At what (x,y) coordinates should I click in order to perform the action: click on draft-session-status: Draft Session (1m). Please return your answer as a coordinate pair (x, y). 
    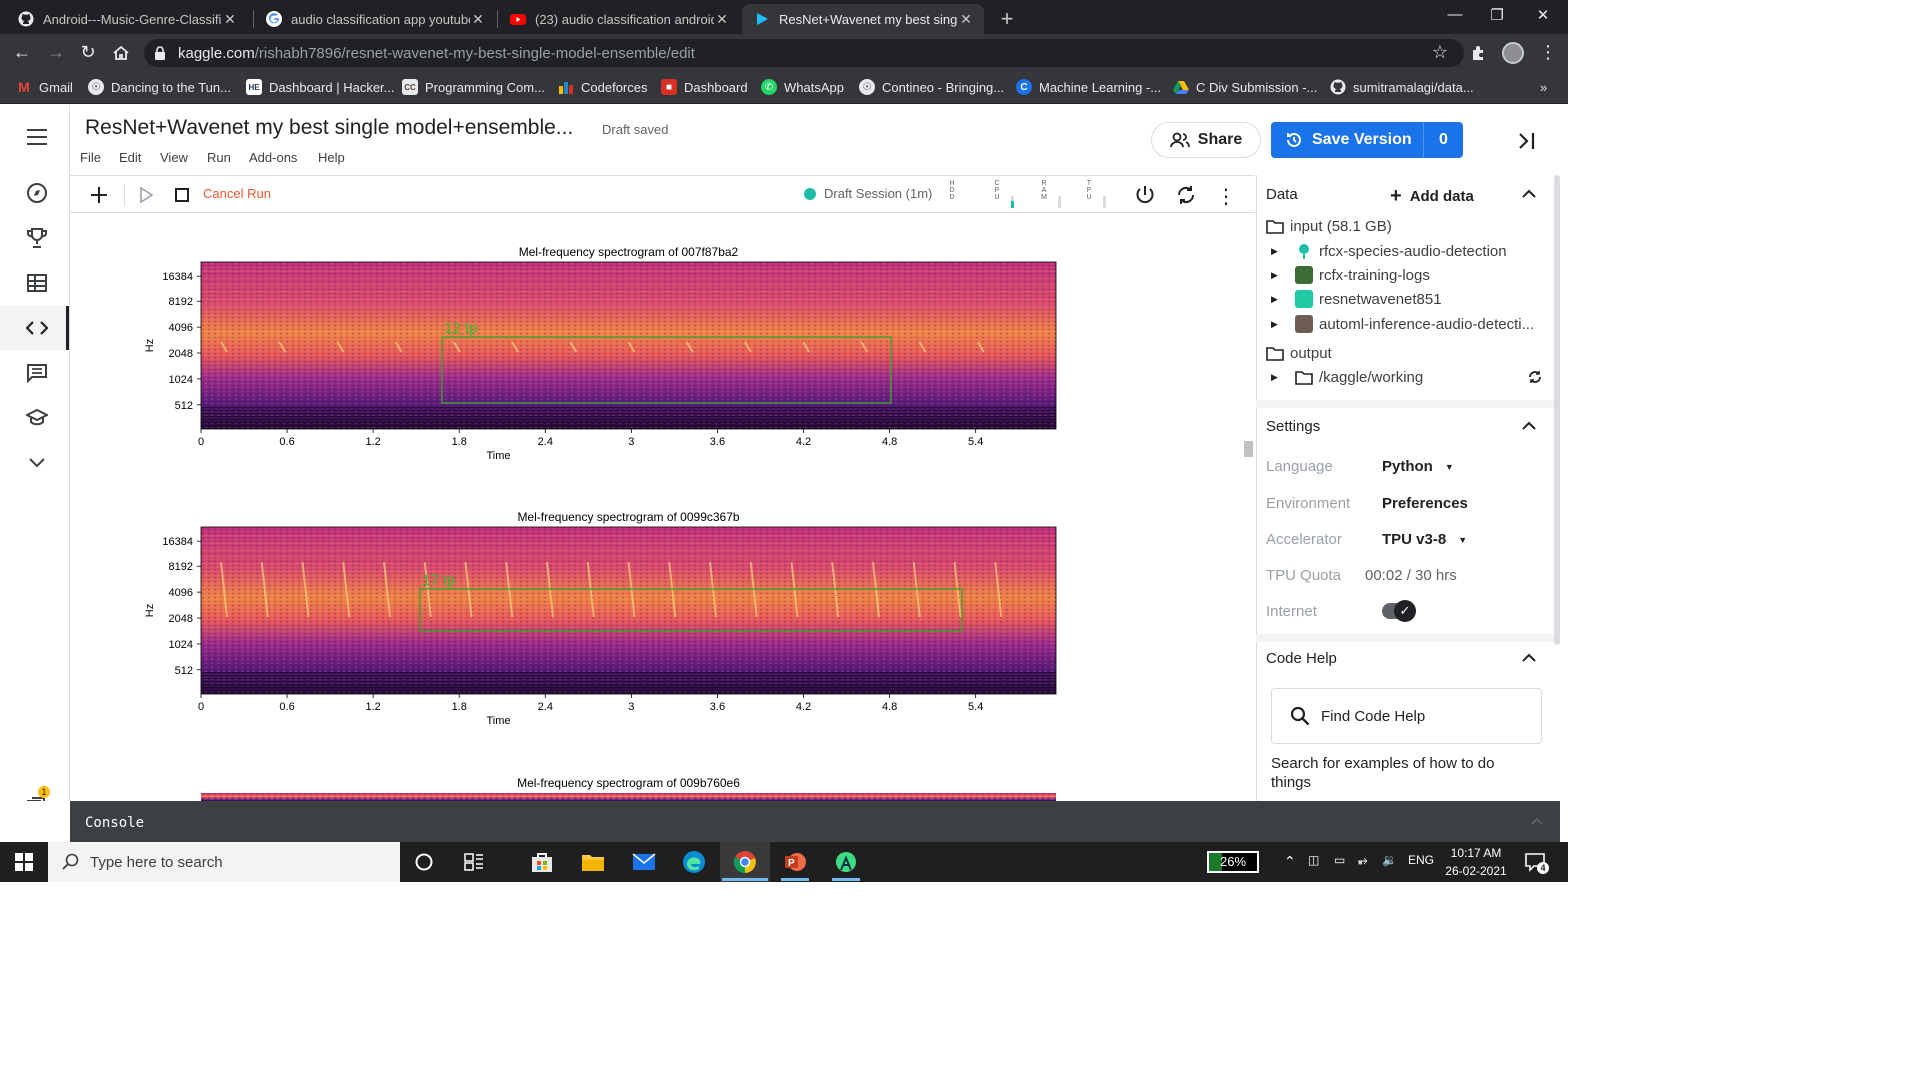
    Looking at the image, I should click on (868, 193).